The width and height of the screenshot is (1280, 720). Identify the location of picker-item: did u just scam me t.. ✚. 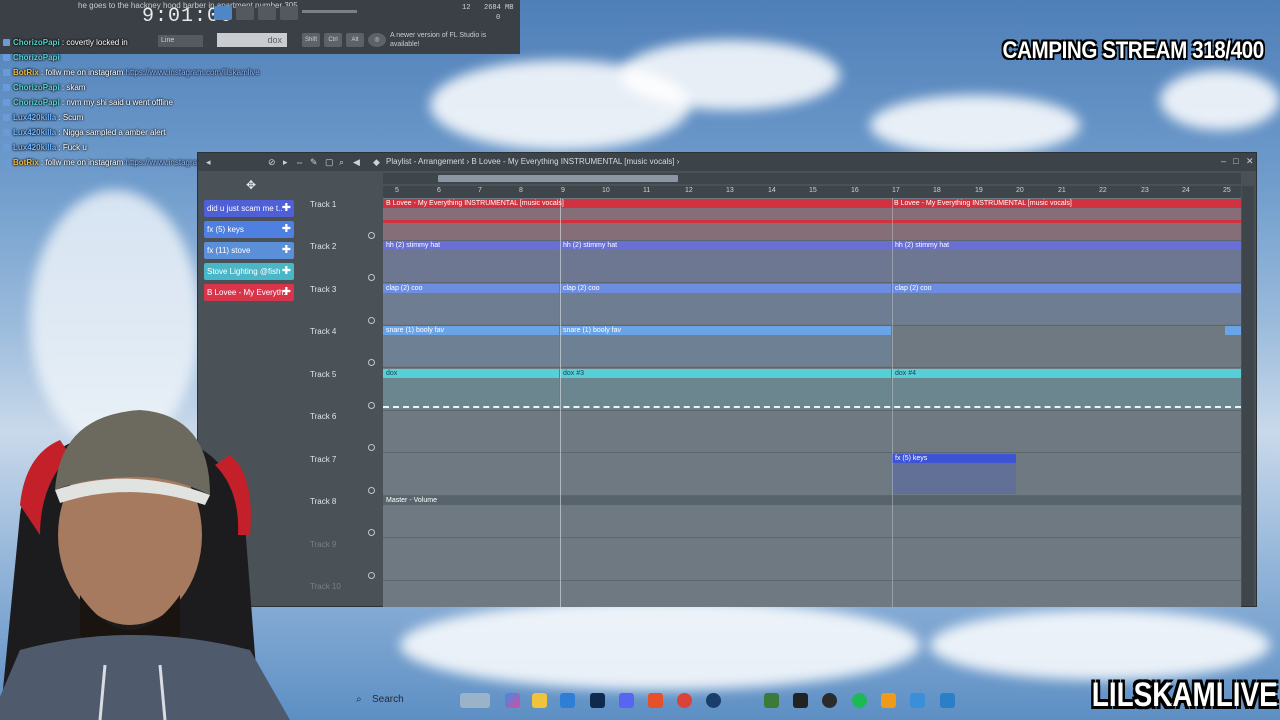
(249, 208).